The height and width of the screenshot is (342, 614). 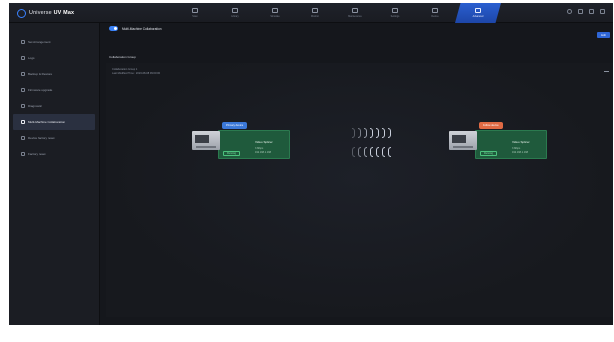 What do you see at coordinates (23, 138) in the screenshot?
I see `reset-icon` at bounding box center [23, 138].